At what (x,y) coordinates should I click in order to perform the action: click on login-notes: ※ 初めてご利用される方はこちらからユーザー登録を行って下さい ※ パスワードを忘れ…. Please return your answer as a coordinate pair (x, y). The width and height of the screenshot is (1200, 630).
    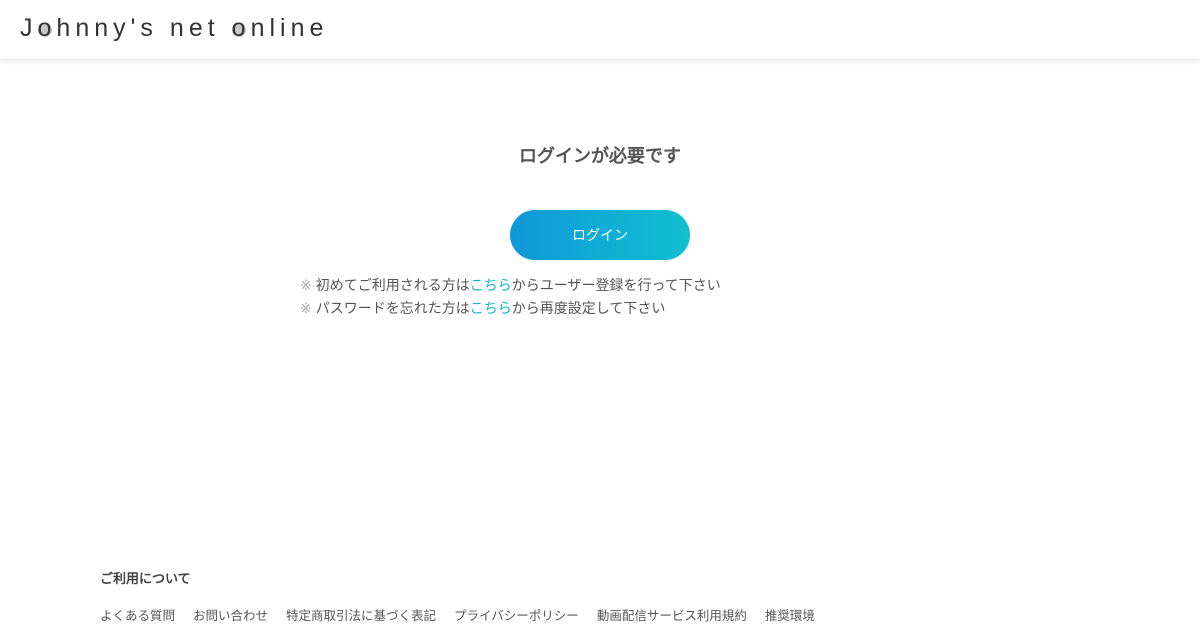
    Looking at the image, I should click on (510, 298).